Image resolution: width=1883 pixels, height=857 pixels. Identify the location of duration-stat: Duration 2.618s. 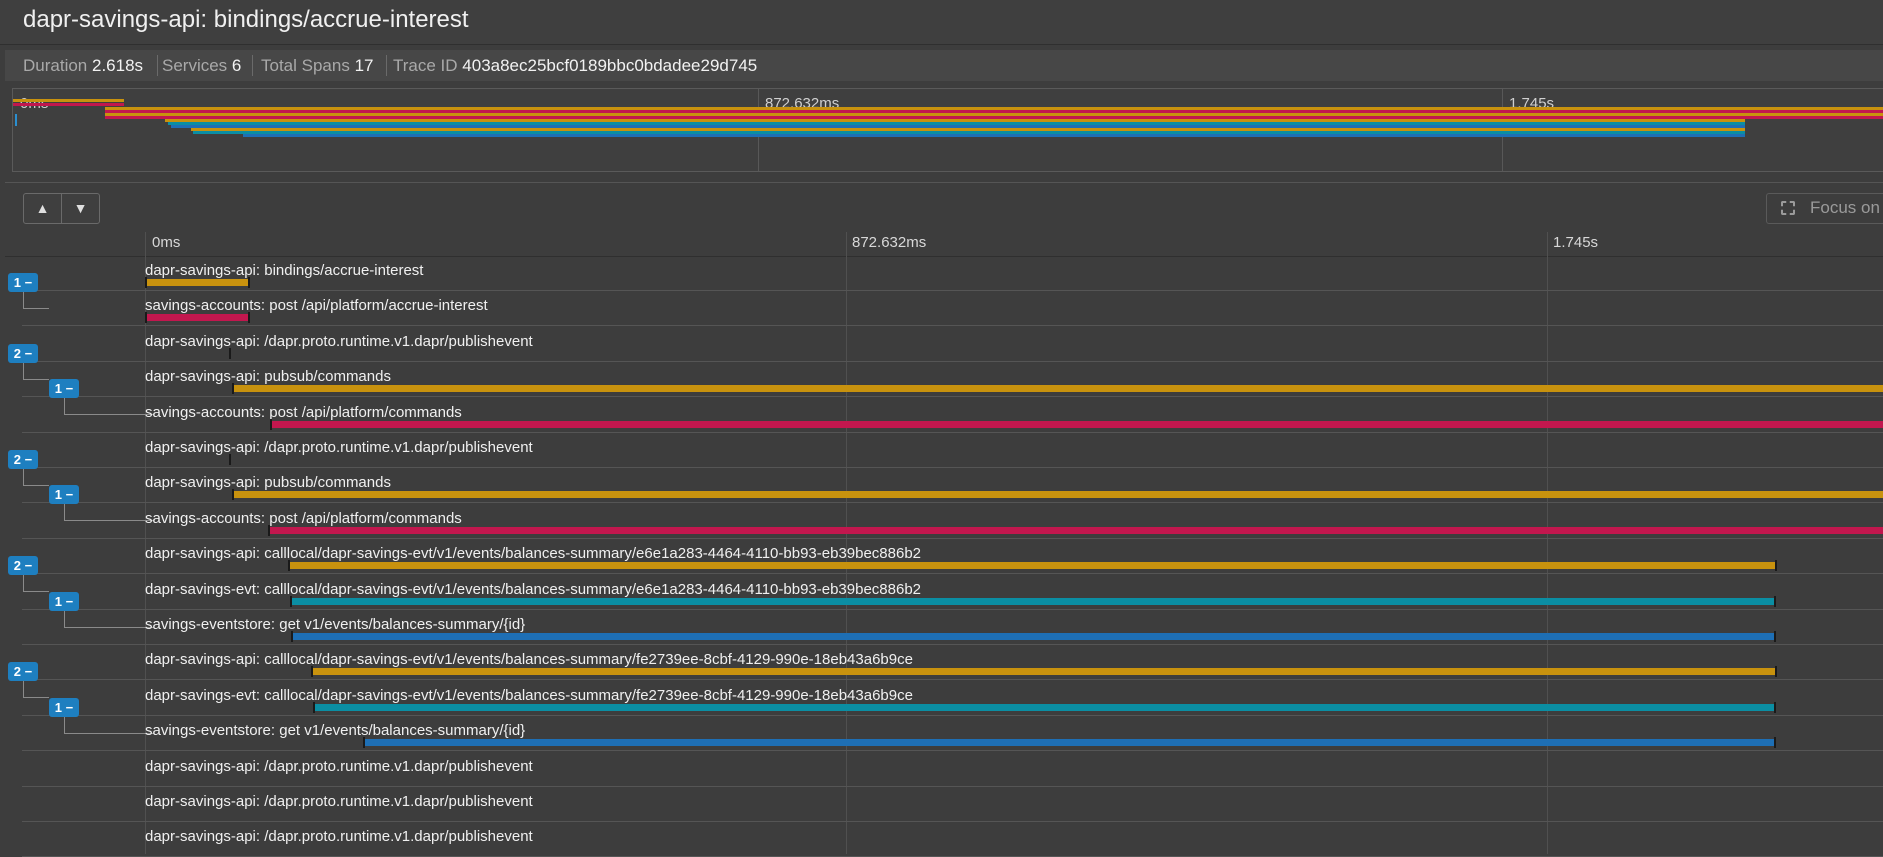
(83, 65).